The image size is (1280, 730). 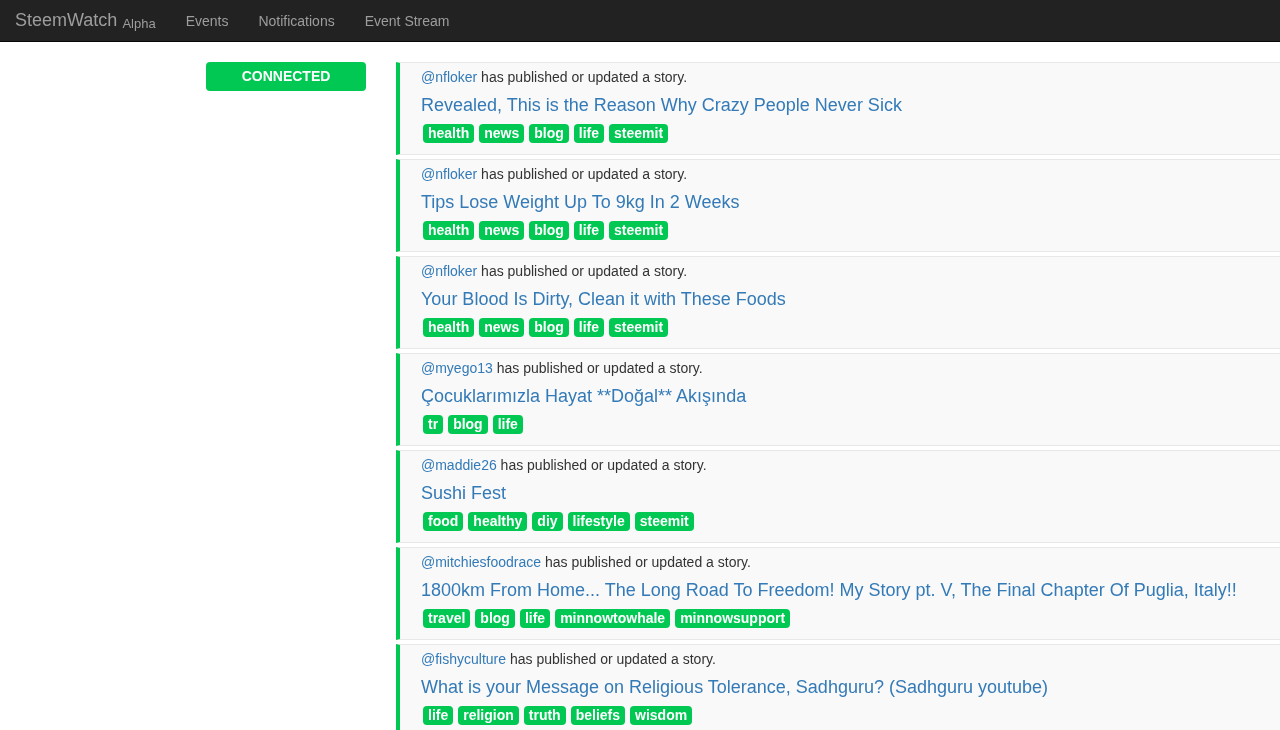 I want to click on story-title-link: Your Blood Is Dirty, Clean it with These Foods, so click(x=850, y=299).